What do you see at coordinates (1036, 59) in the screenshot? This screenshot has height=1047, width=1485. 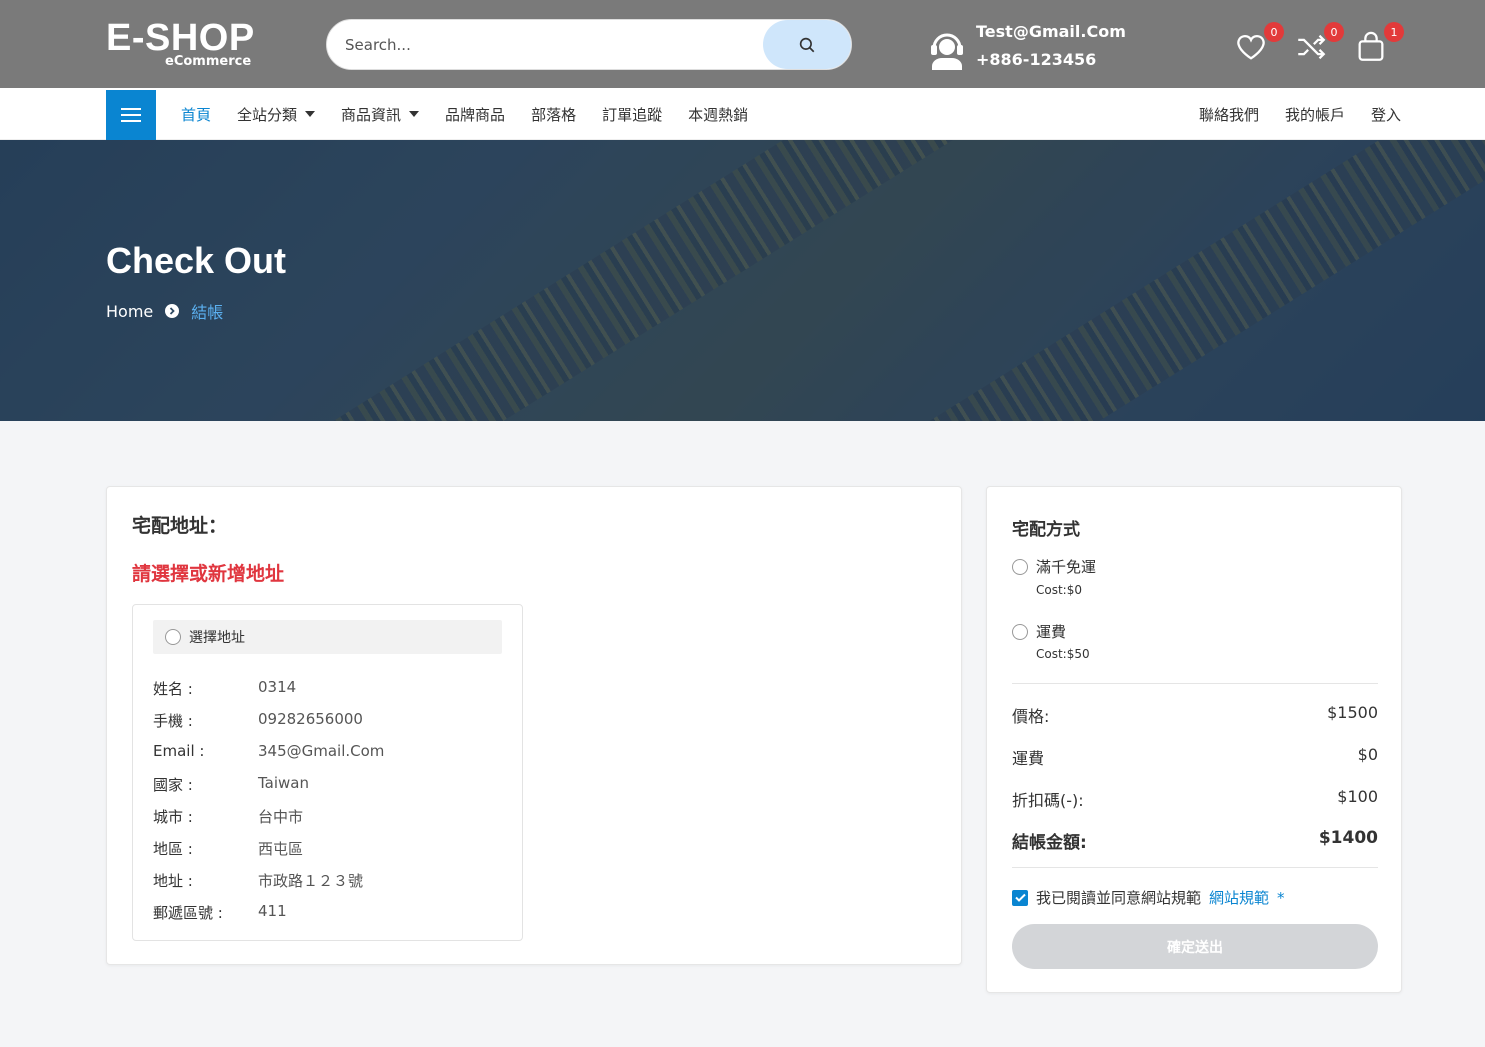 I see `contact-phone: +886-123456` at bounding box center [1036, 59].